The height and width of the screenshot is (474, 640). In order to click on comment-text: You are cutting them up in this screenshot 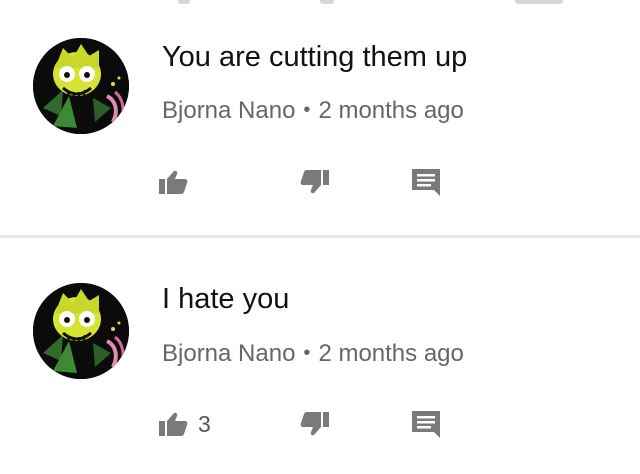, I will do `click(315, 57)`.